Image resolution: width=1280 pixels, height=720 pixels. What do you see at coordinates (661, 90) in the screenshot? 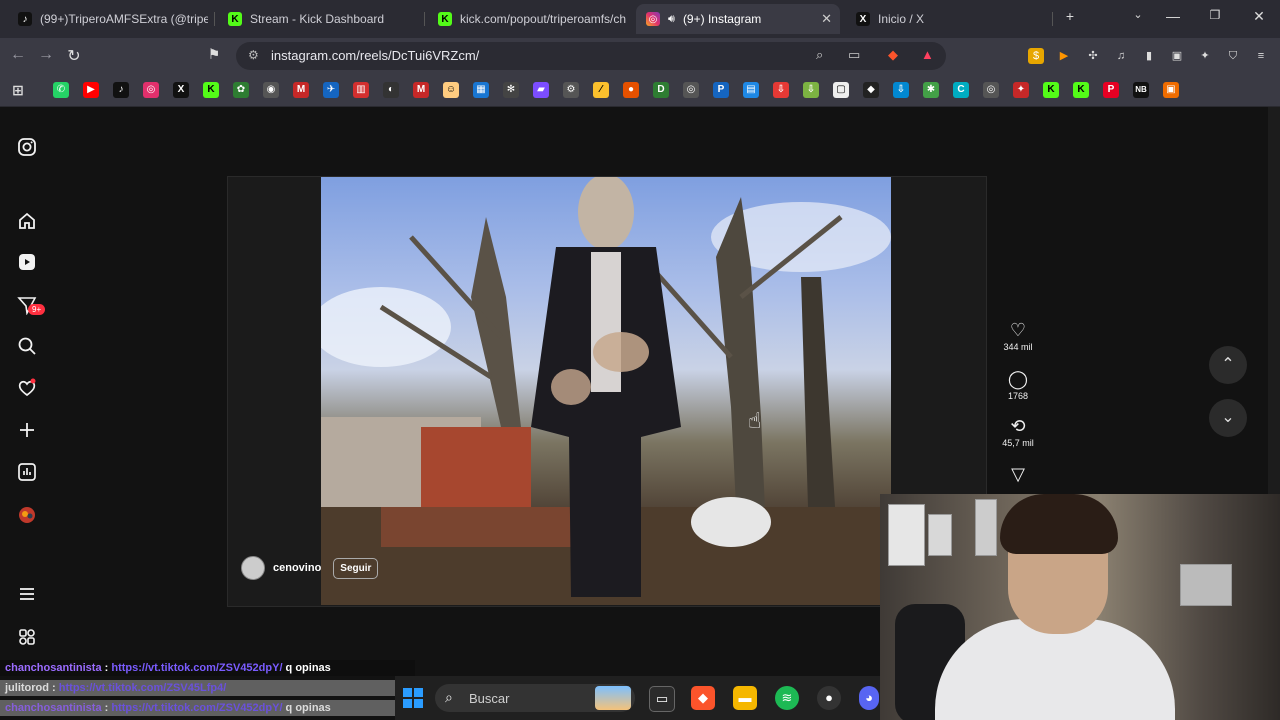
I see `bookmark-icon: D` at bounding box center [661, 90].